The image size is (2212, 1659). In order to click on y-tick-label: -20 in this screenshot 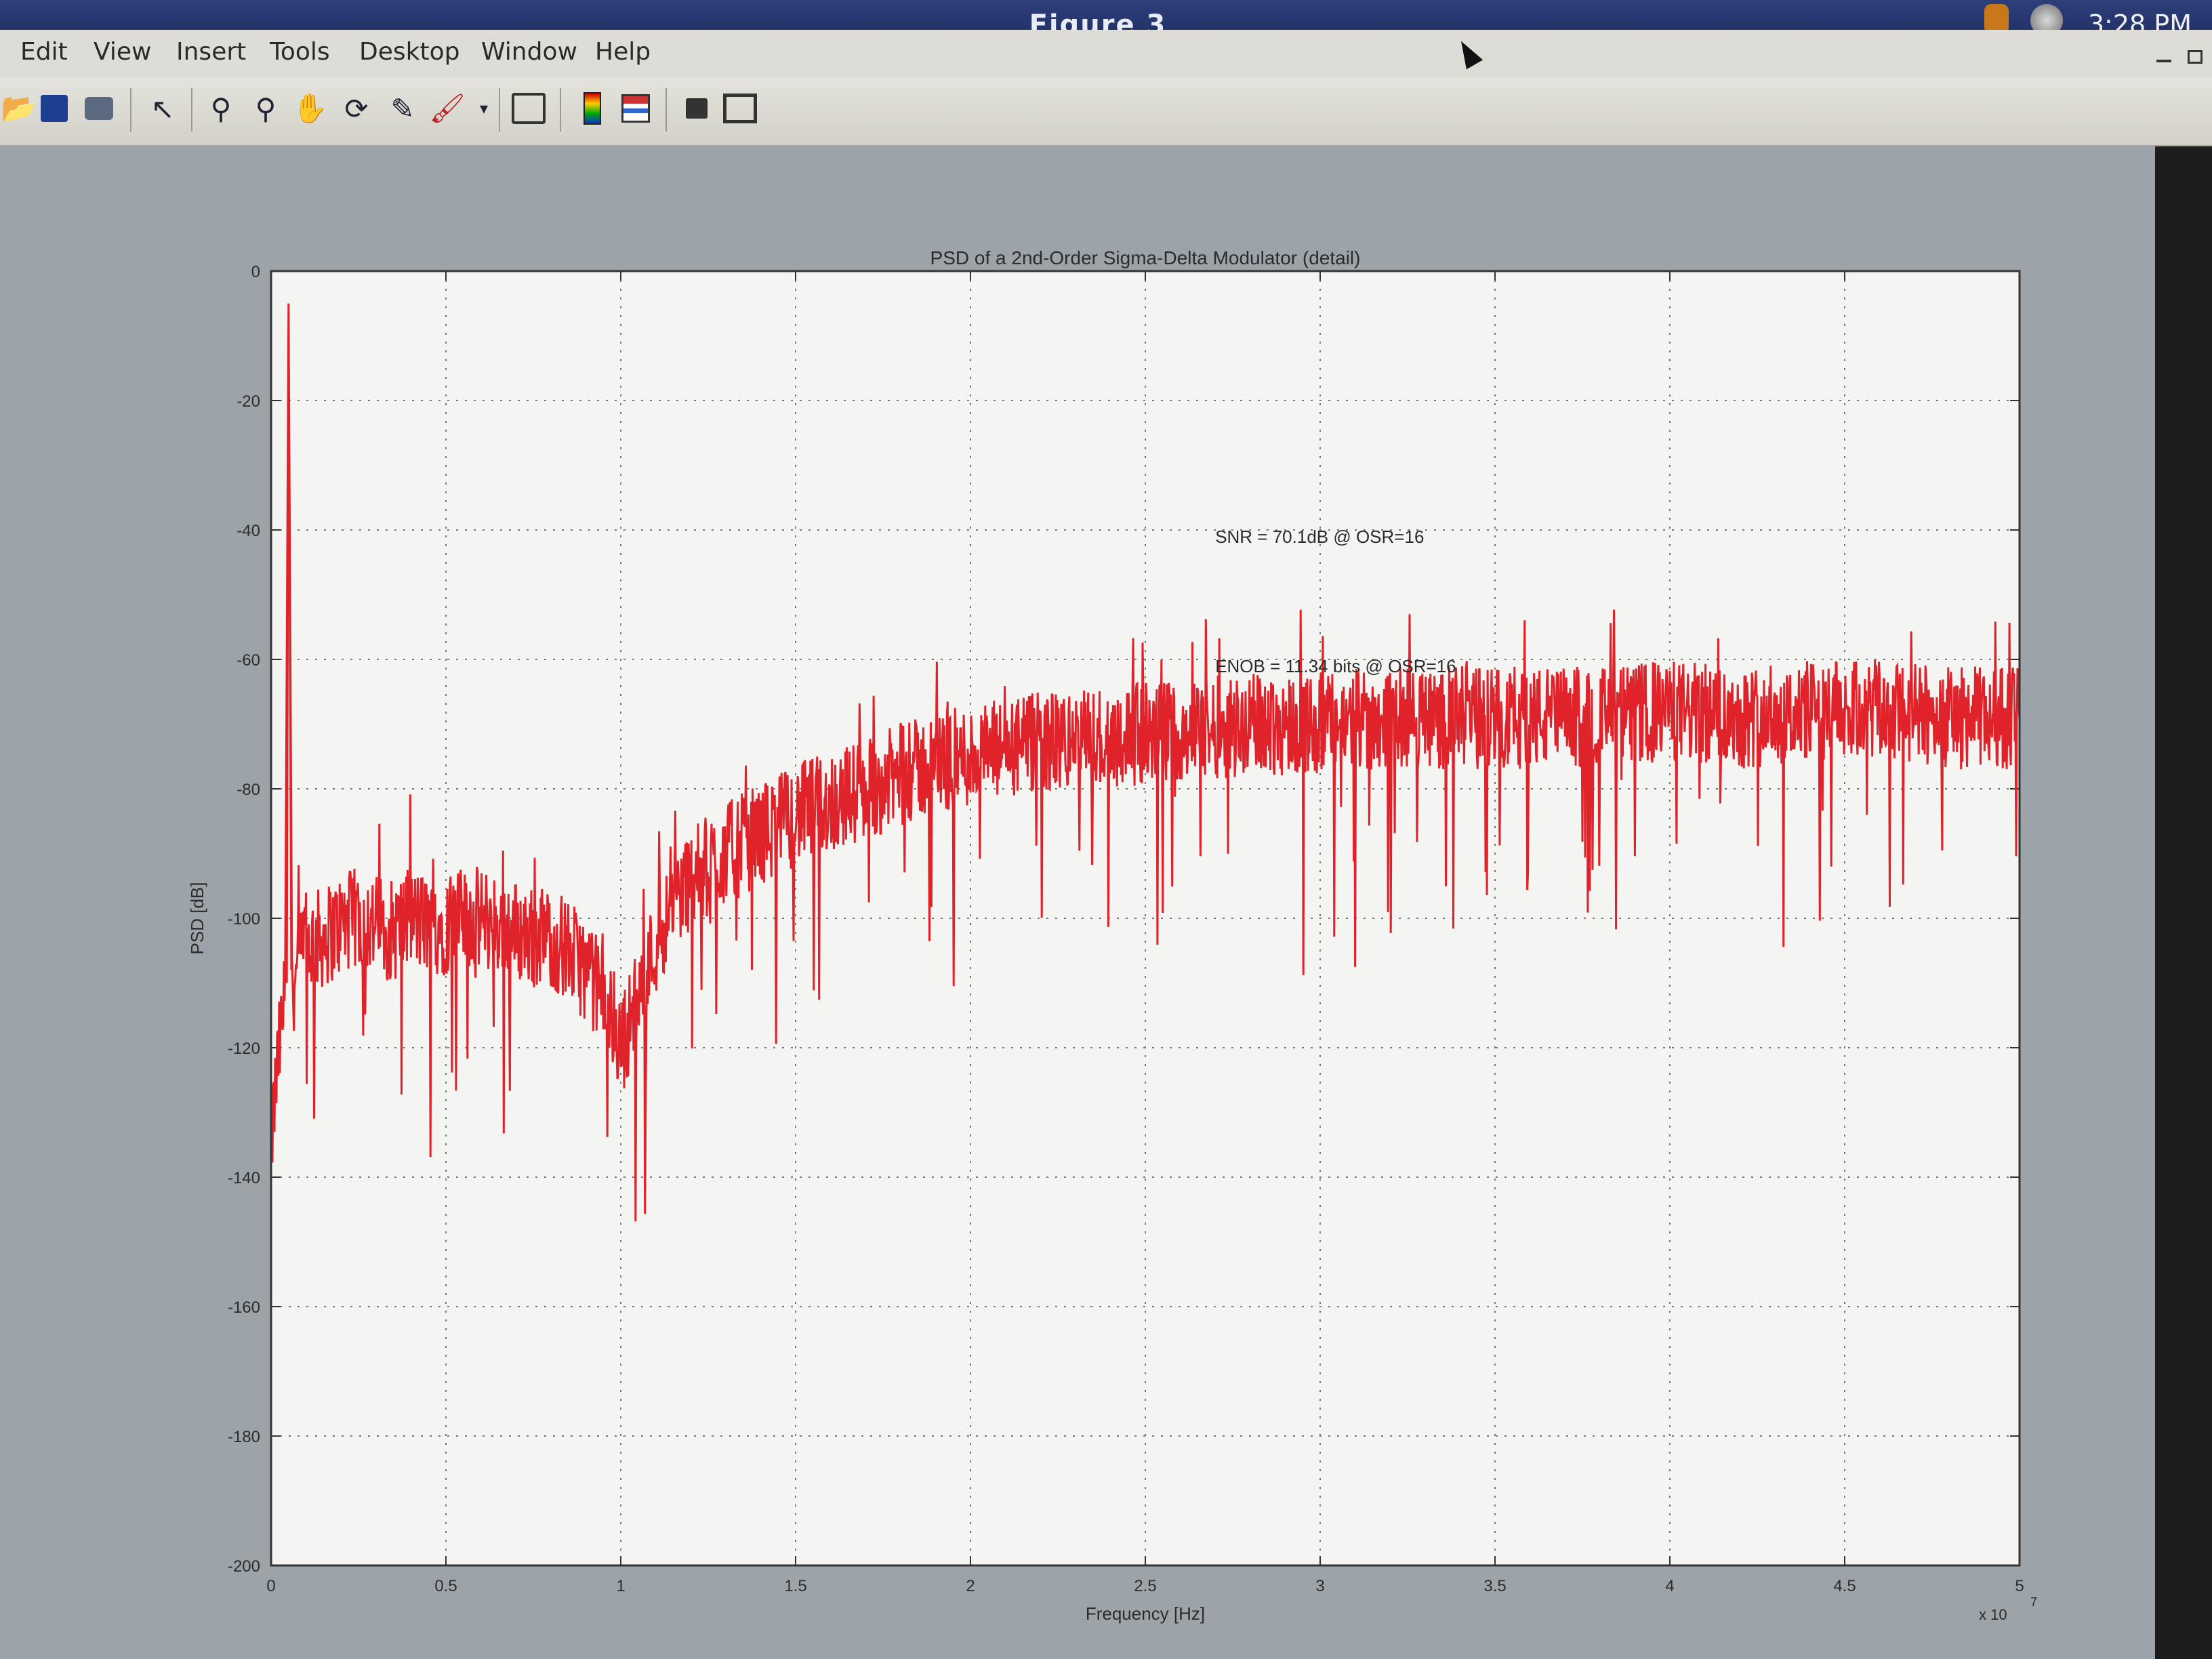, I will do `click(249, 401)`.